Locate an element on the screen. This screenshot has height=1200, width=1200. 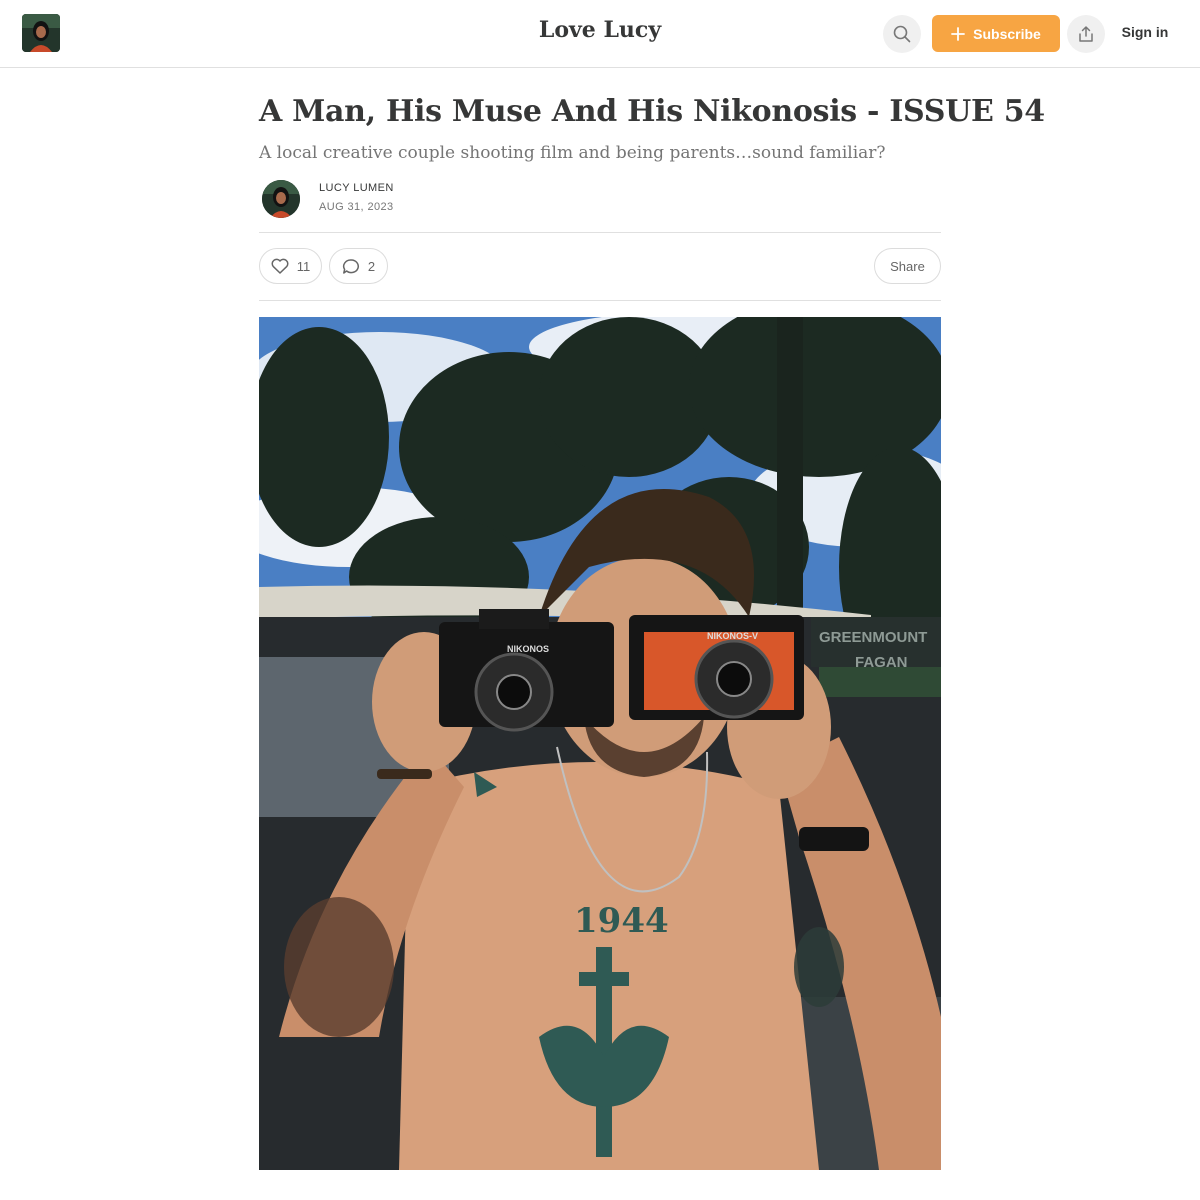
comment-count: 2 is located at coordinates (371, 266).